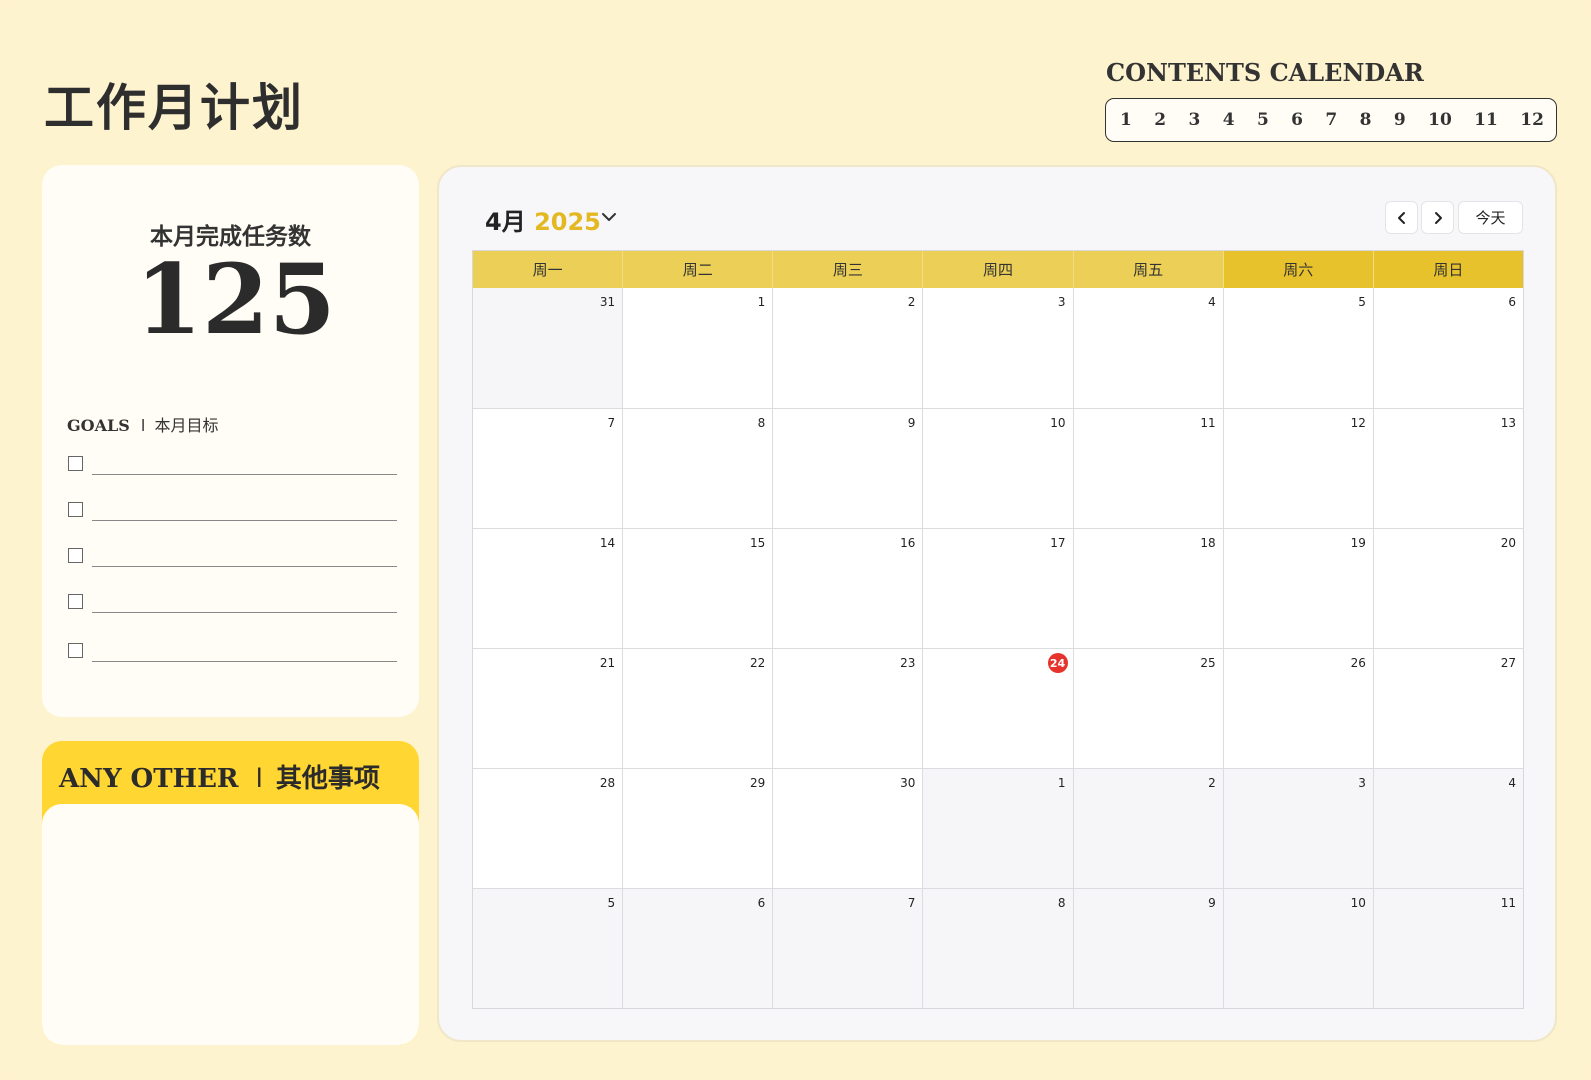  I want to click on day-cell: 28, so click(548, 828).